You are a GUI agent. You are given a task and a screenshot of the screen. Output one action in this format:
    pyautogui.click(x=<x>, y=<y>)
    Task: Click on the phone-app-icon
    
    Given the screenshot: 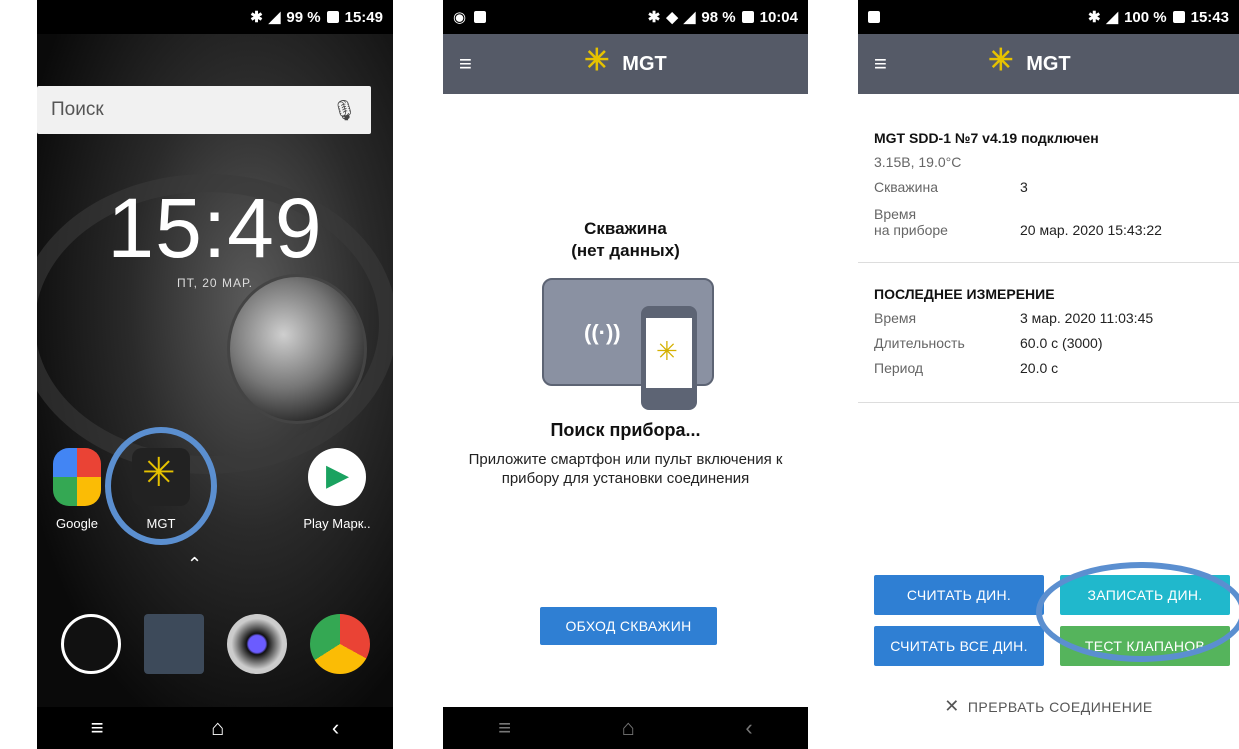 What is the action you would take?
    pyautogui.click(x=90, y=644)
    